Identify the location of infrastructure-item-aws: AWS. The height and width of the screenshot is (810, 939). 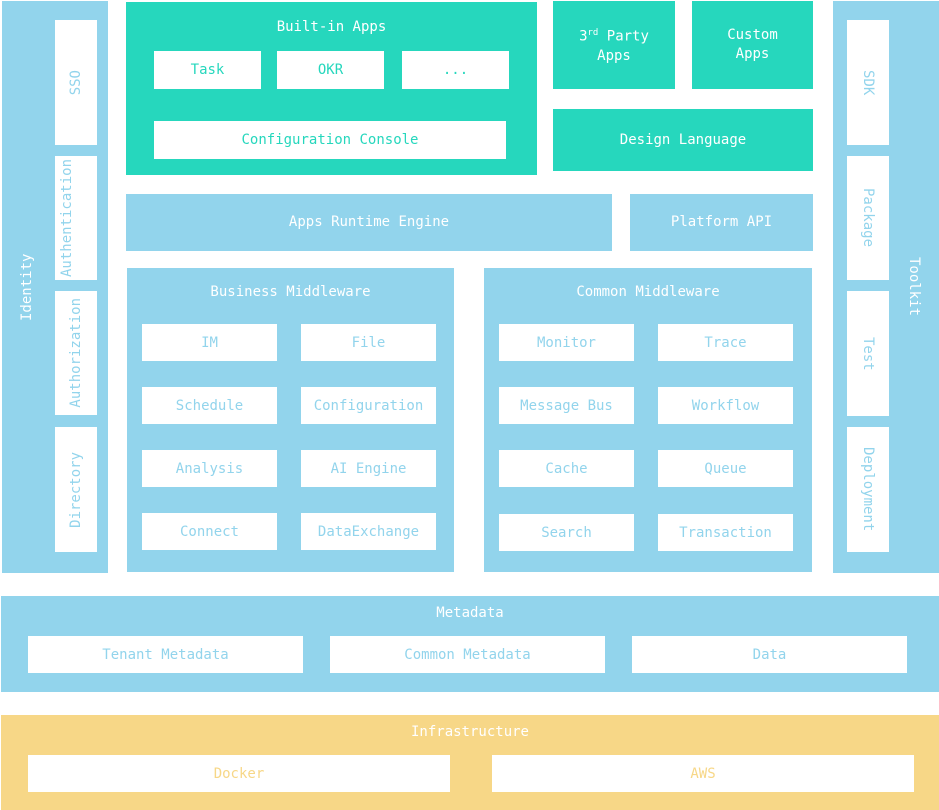
(703, 773).